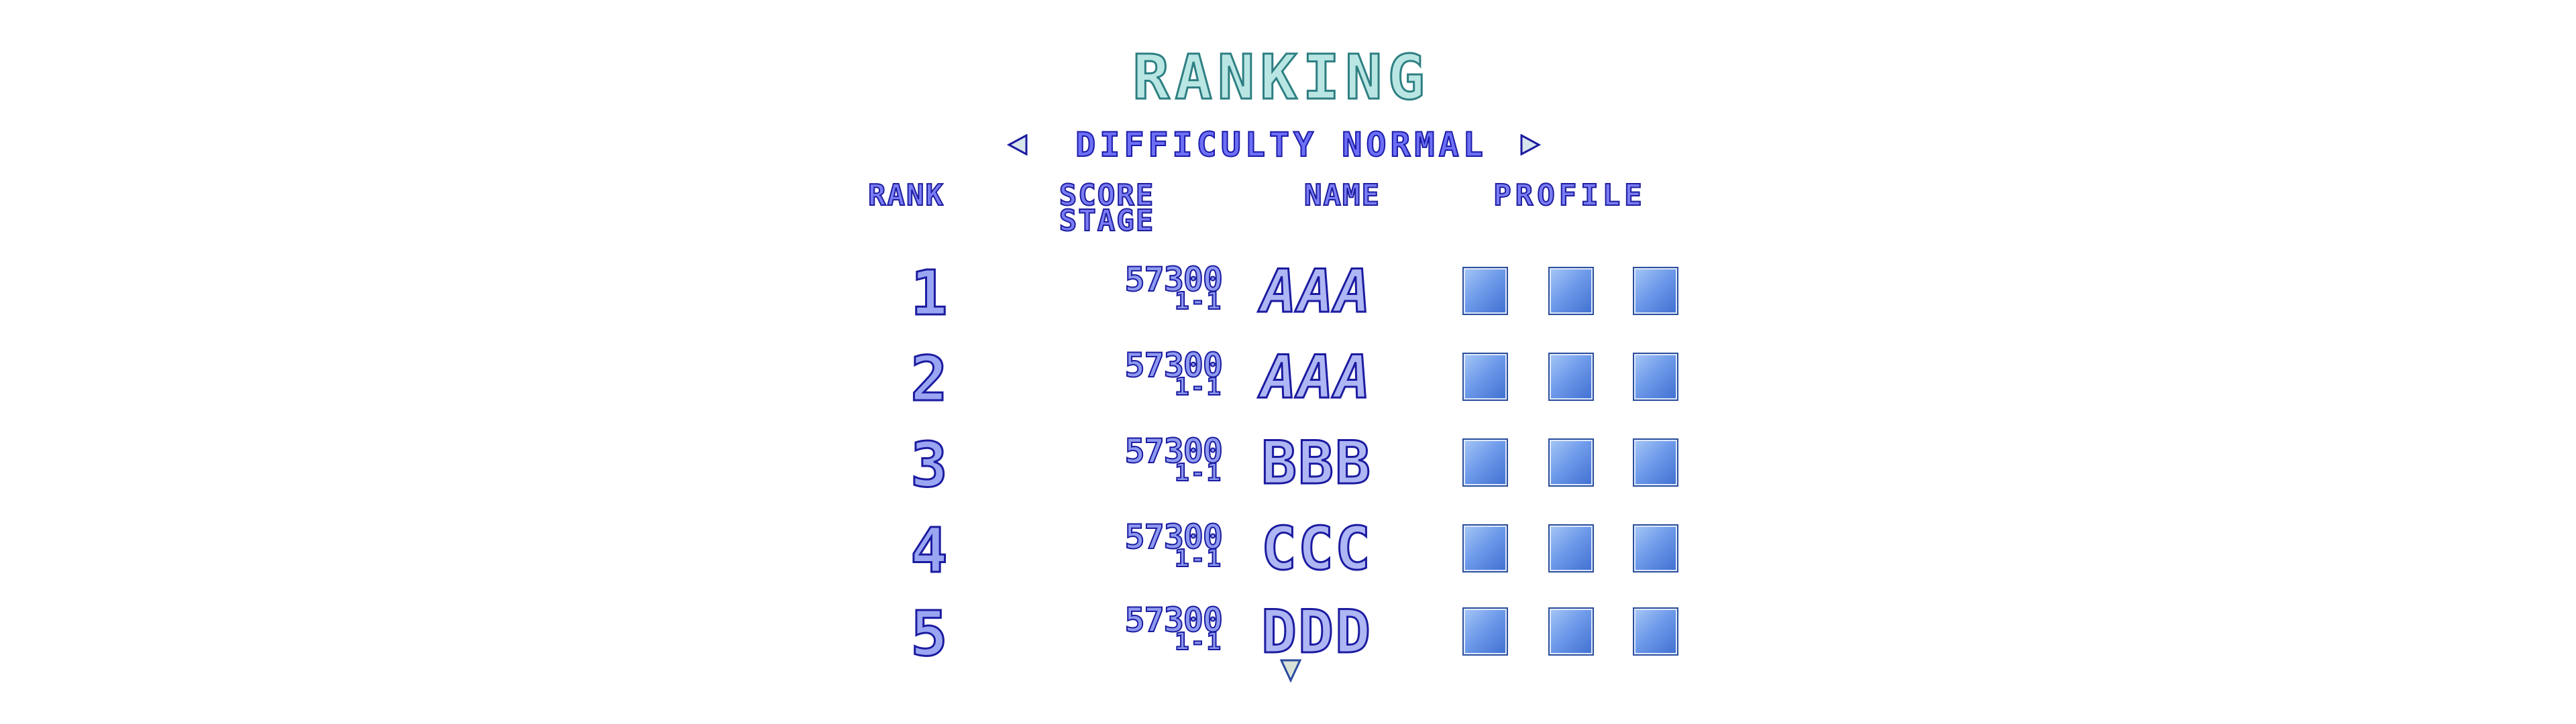 The height and width of the screenshot is (724, 2576). I want to click on ranking-title: RANKING, so click(1281, 77).